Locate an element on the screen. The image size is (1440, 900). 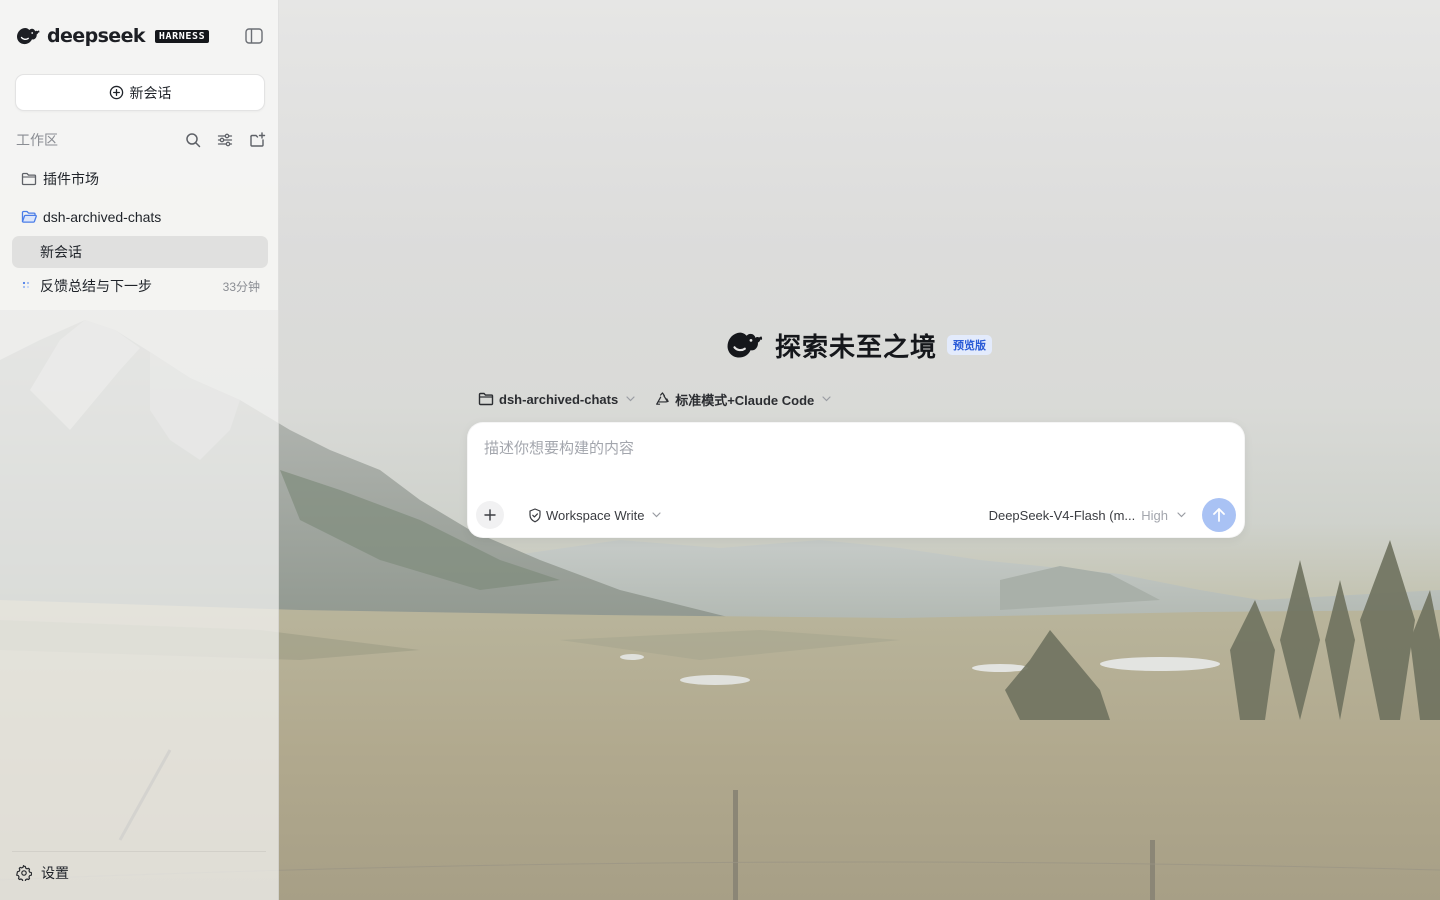
attach-button is located at coordinates (490, 515).